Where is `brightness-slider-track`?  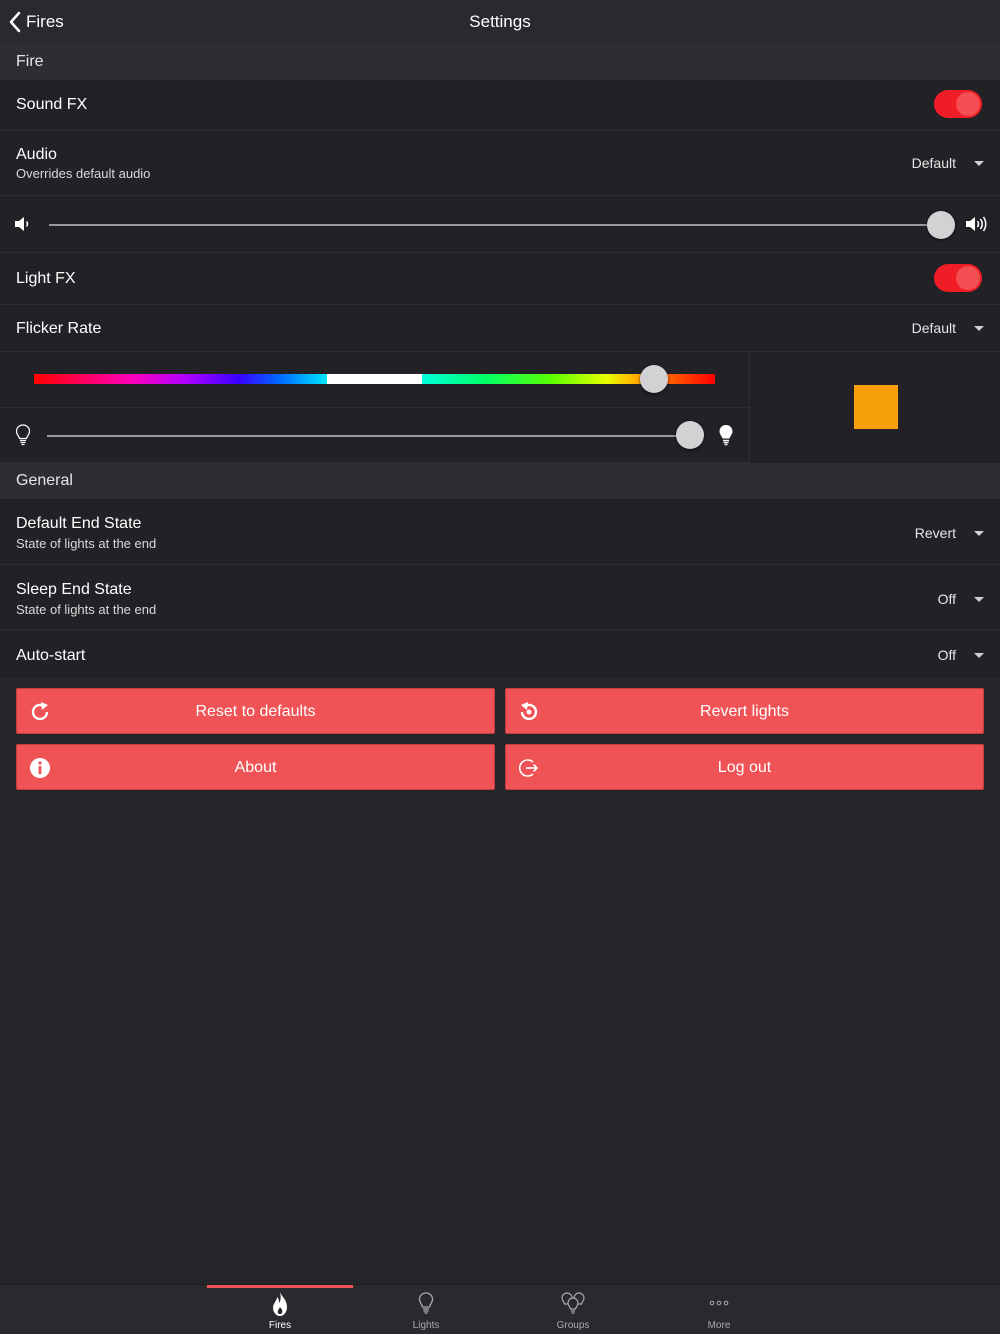 brightness-slider-track is located at coordinates (368, 436).